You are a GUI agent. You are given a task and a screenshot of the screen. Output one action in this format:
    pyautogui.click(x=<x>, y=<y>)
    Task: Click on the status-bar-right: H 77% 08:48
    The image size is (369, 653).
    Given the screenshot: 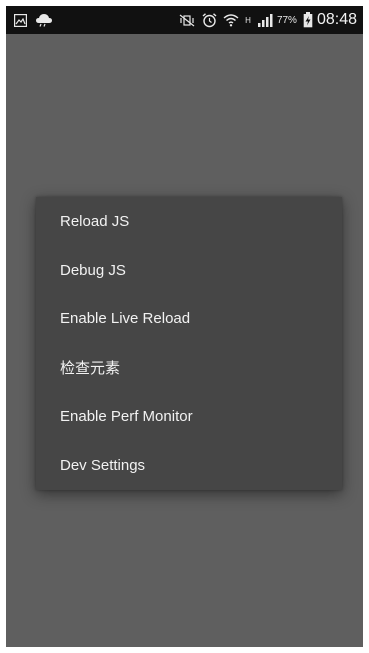 What is the action you would take?
    pyautogui.click(x=264, y=20)
    